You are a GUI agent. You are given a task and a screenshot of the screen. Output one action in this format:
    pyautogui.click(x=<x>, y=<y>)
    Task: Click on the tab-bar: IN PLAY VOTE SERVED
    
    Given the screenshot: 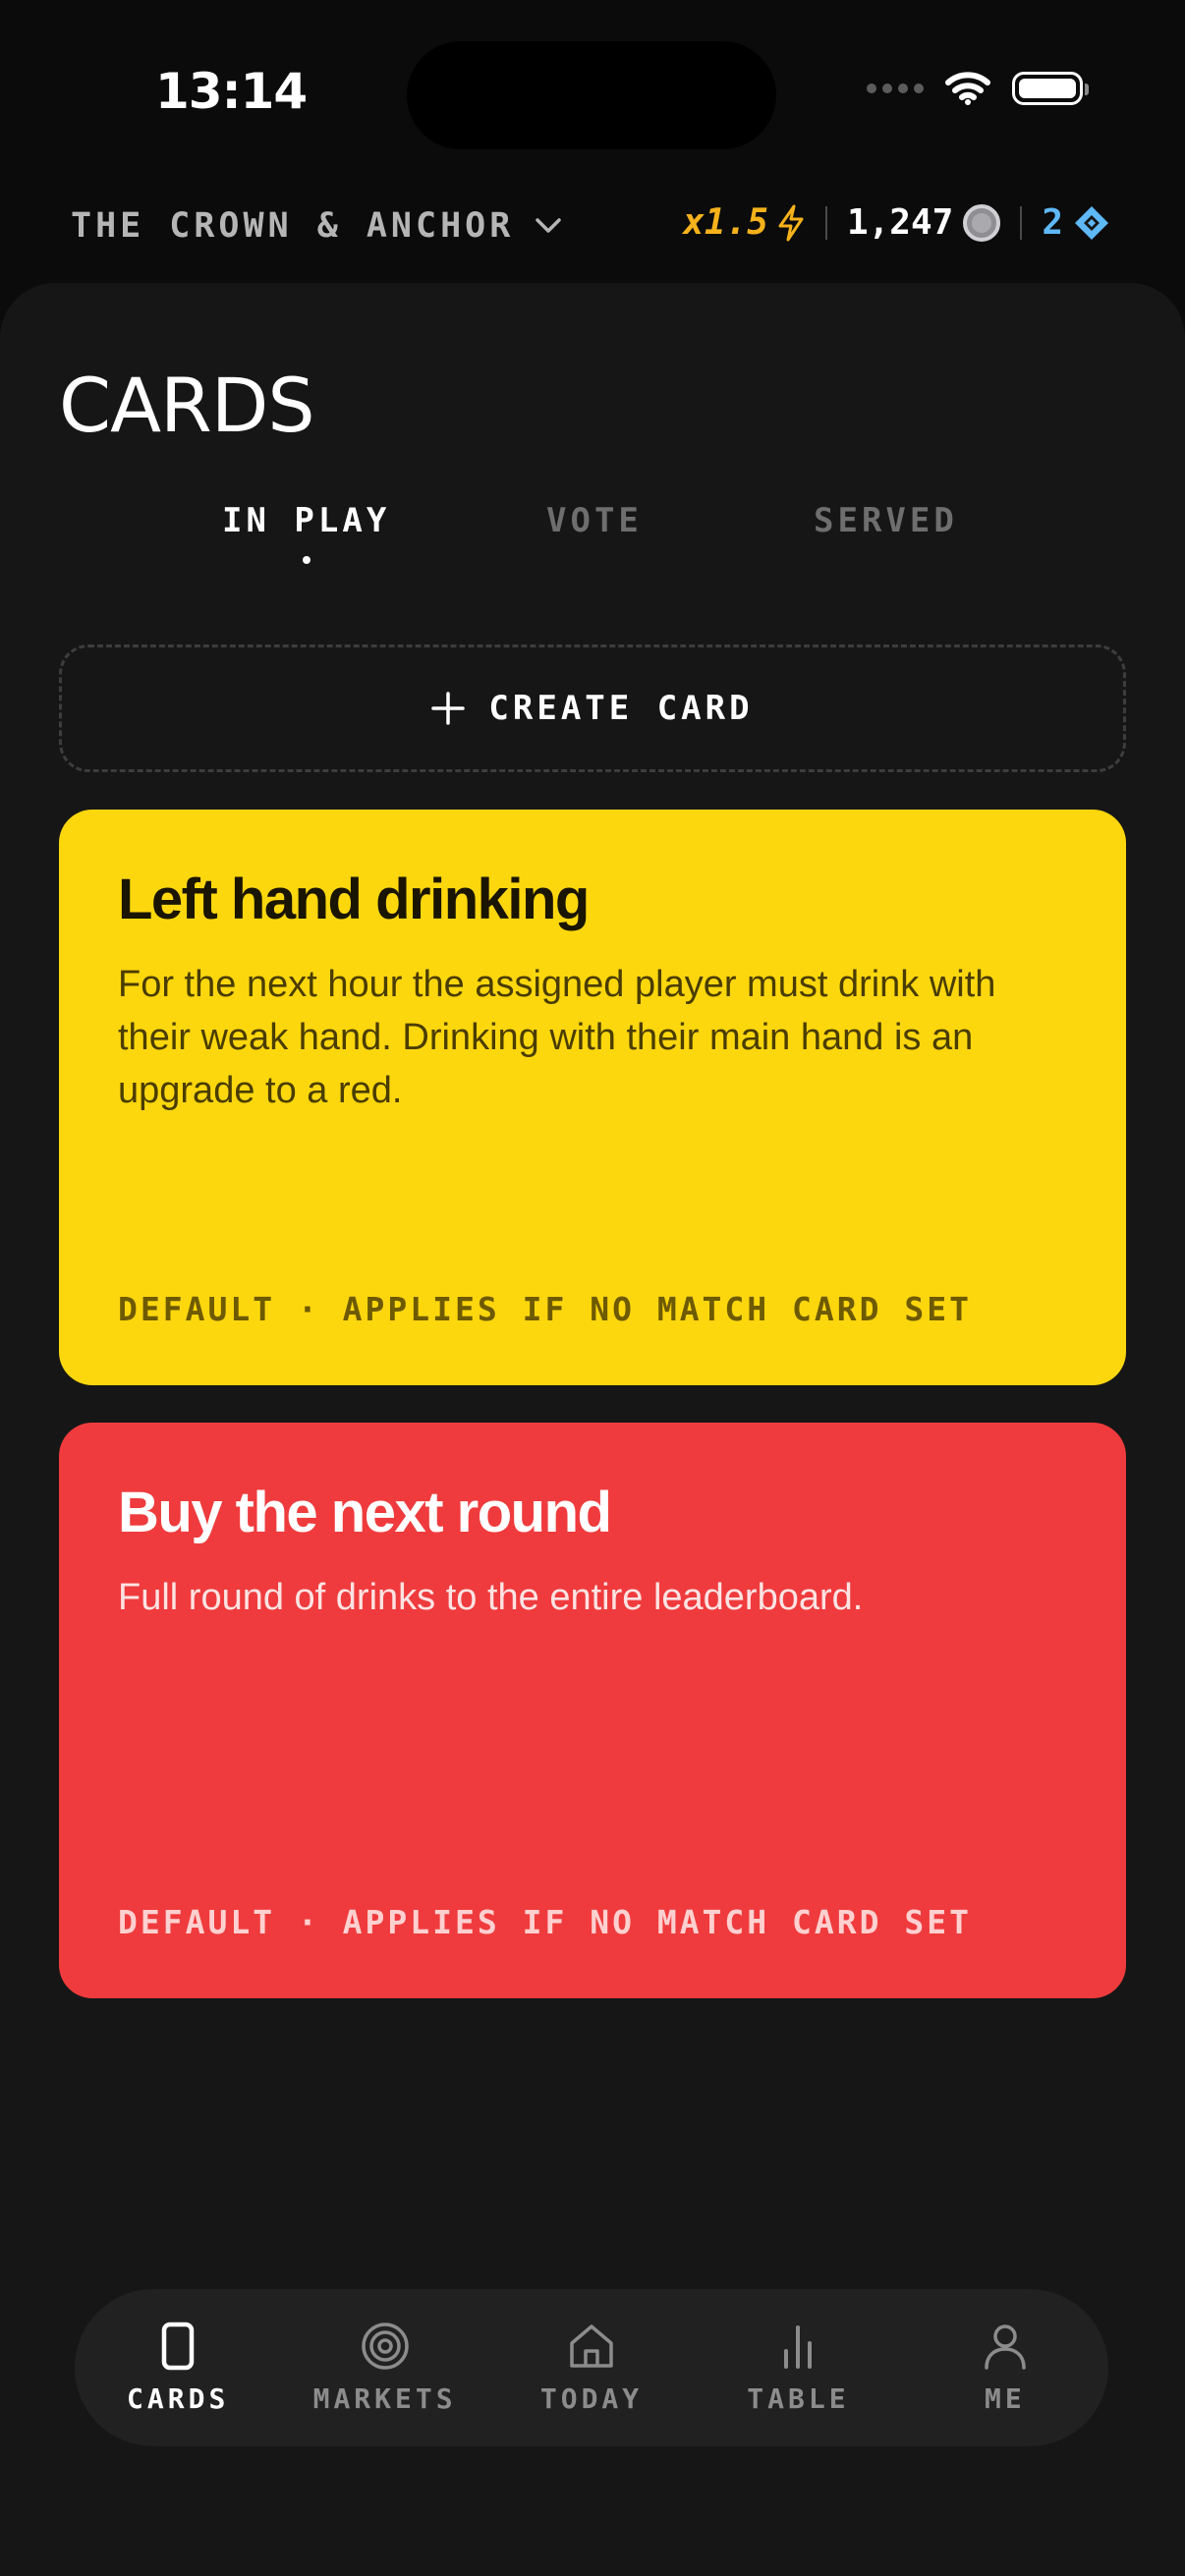 What is the action you would take?
    pyautogui.click(x=592, y=535)
    